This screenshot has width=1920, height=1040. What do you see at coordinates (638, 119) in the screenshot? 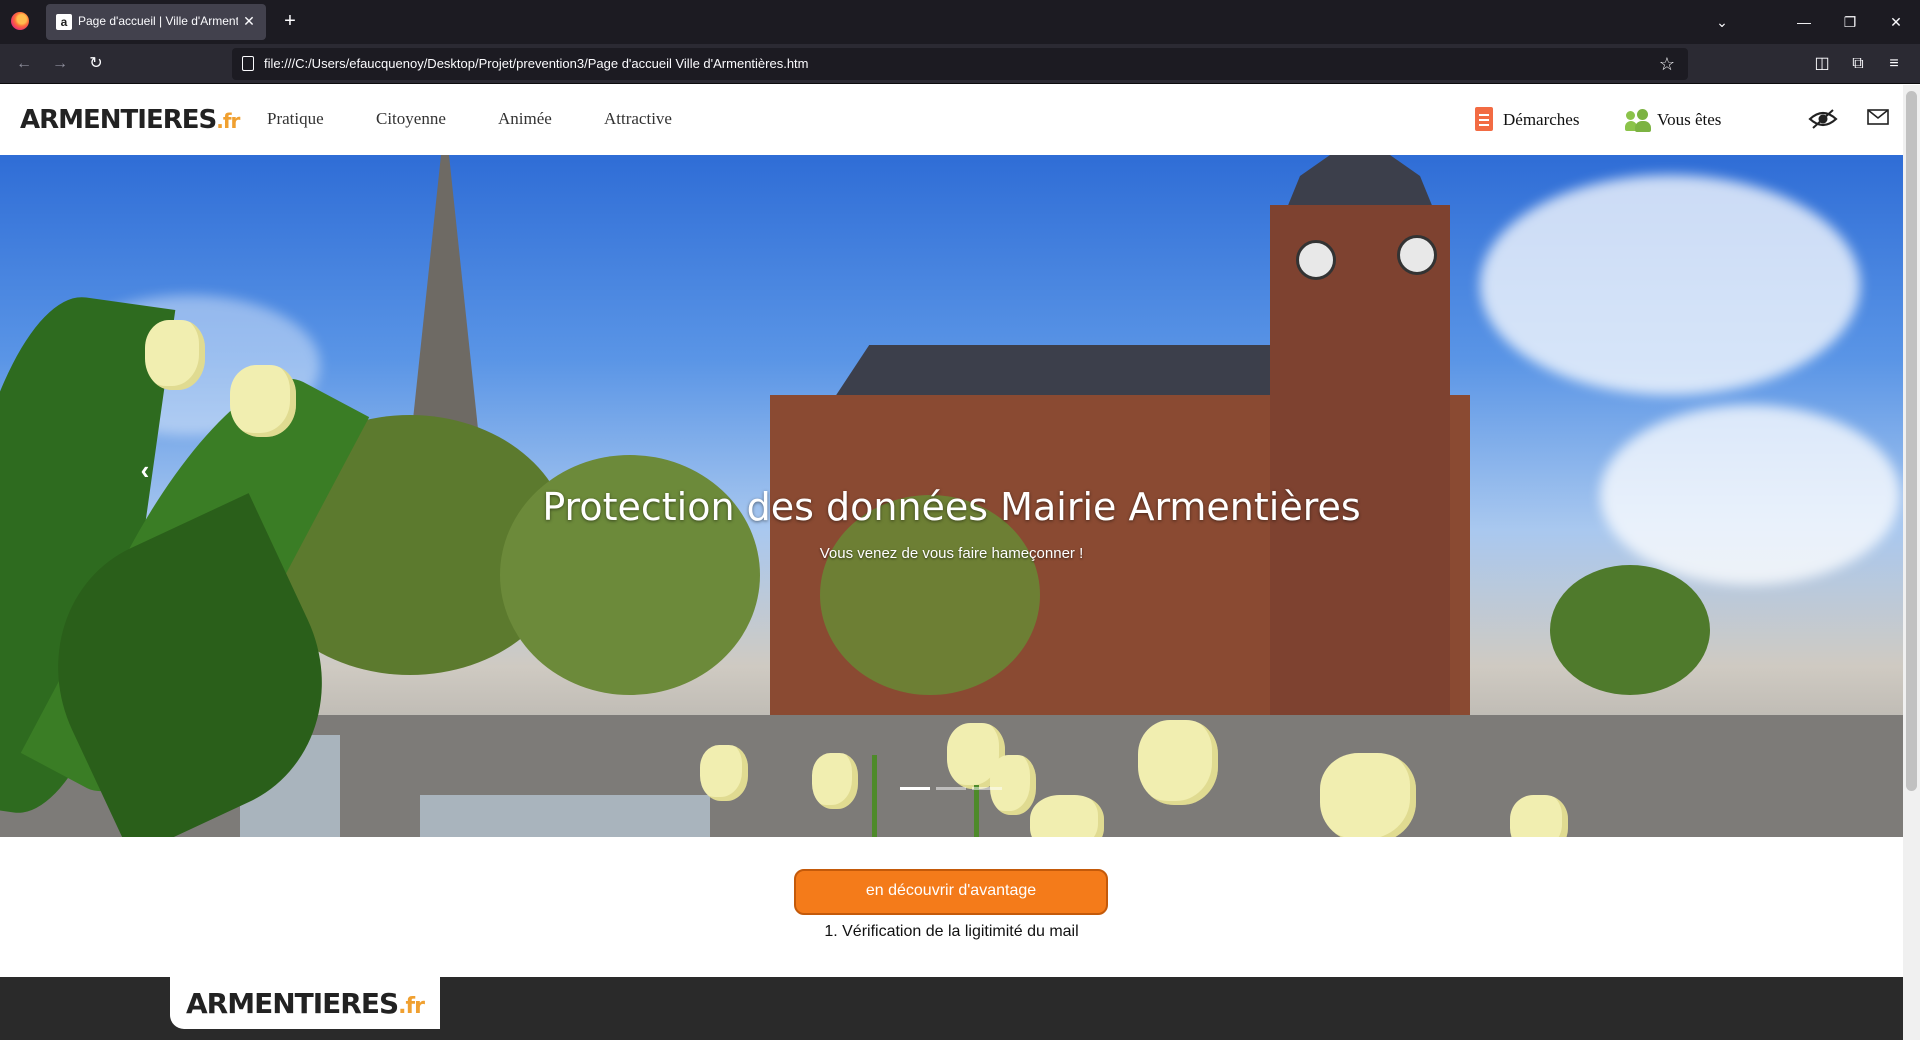
I see `menu-item-attractive: Attractive` at bounding box center [638, 119].